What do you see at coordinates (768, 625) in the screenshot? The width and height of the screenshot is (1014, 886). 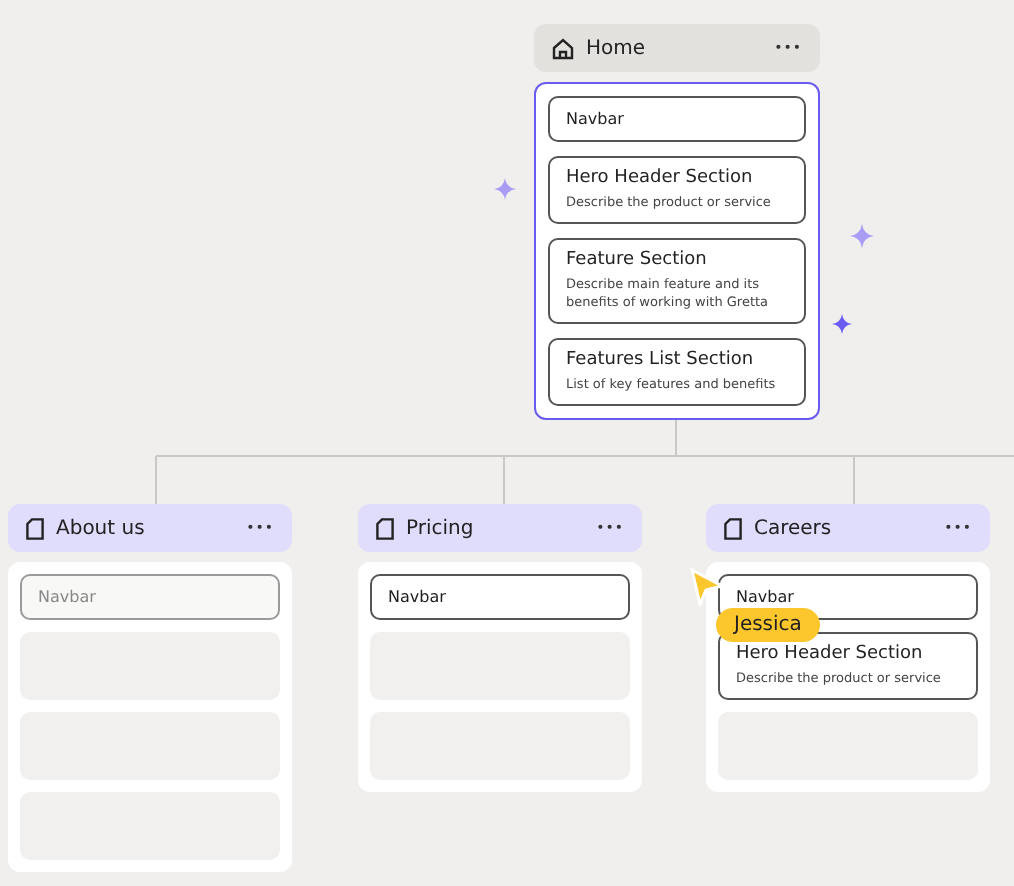 I see `user-name-tag: Jessica` at bounding box center [768, 625].